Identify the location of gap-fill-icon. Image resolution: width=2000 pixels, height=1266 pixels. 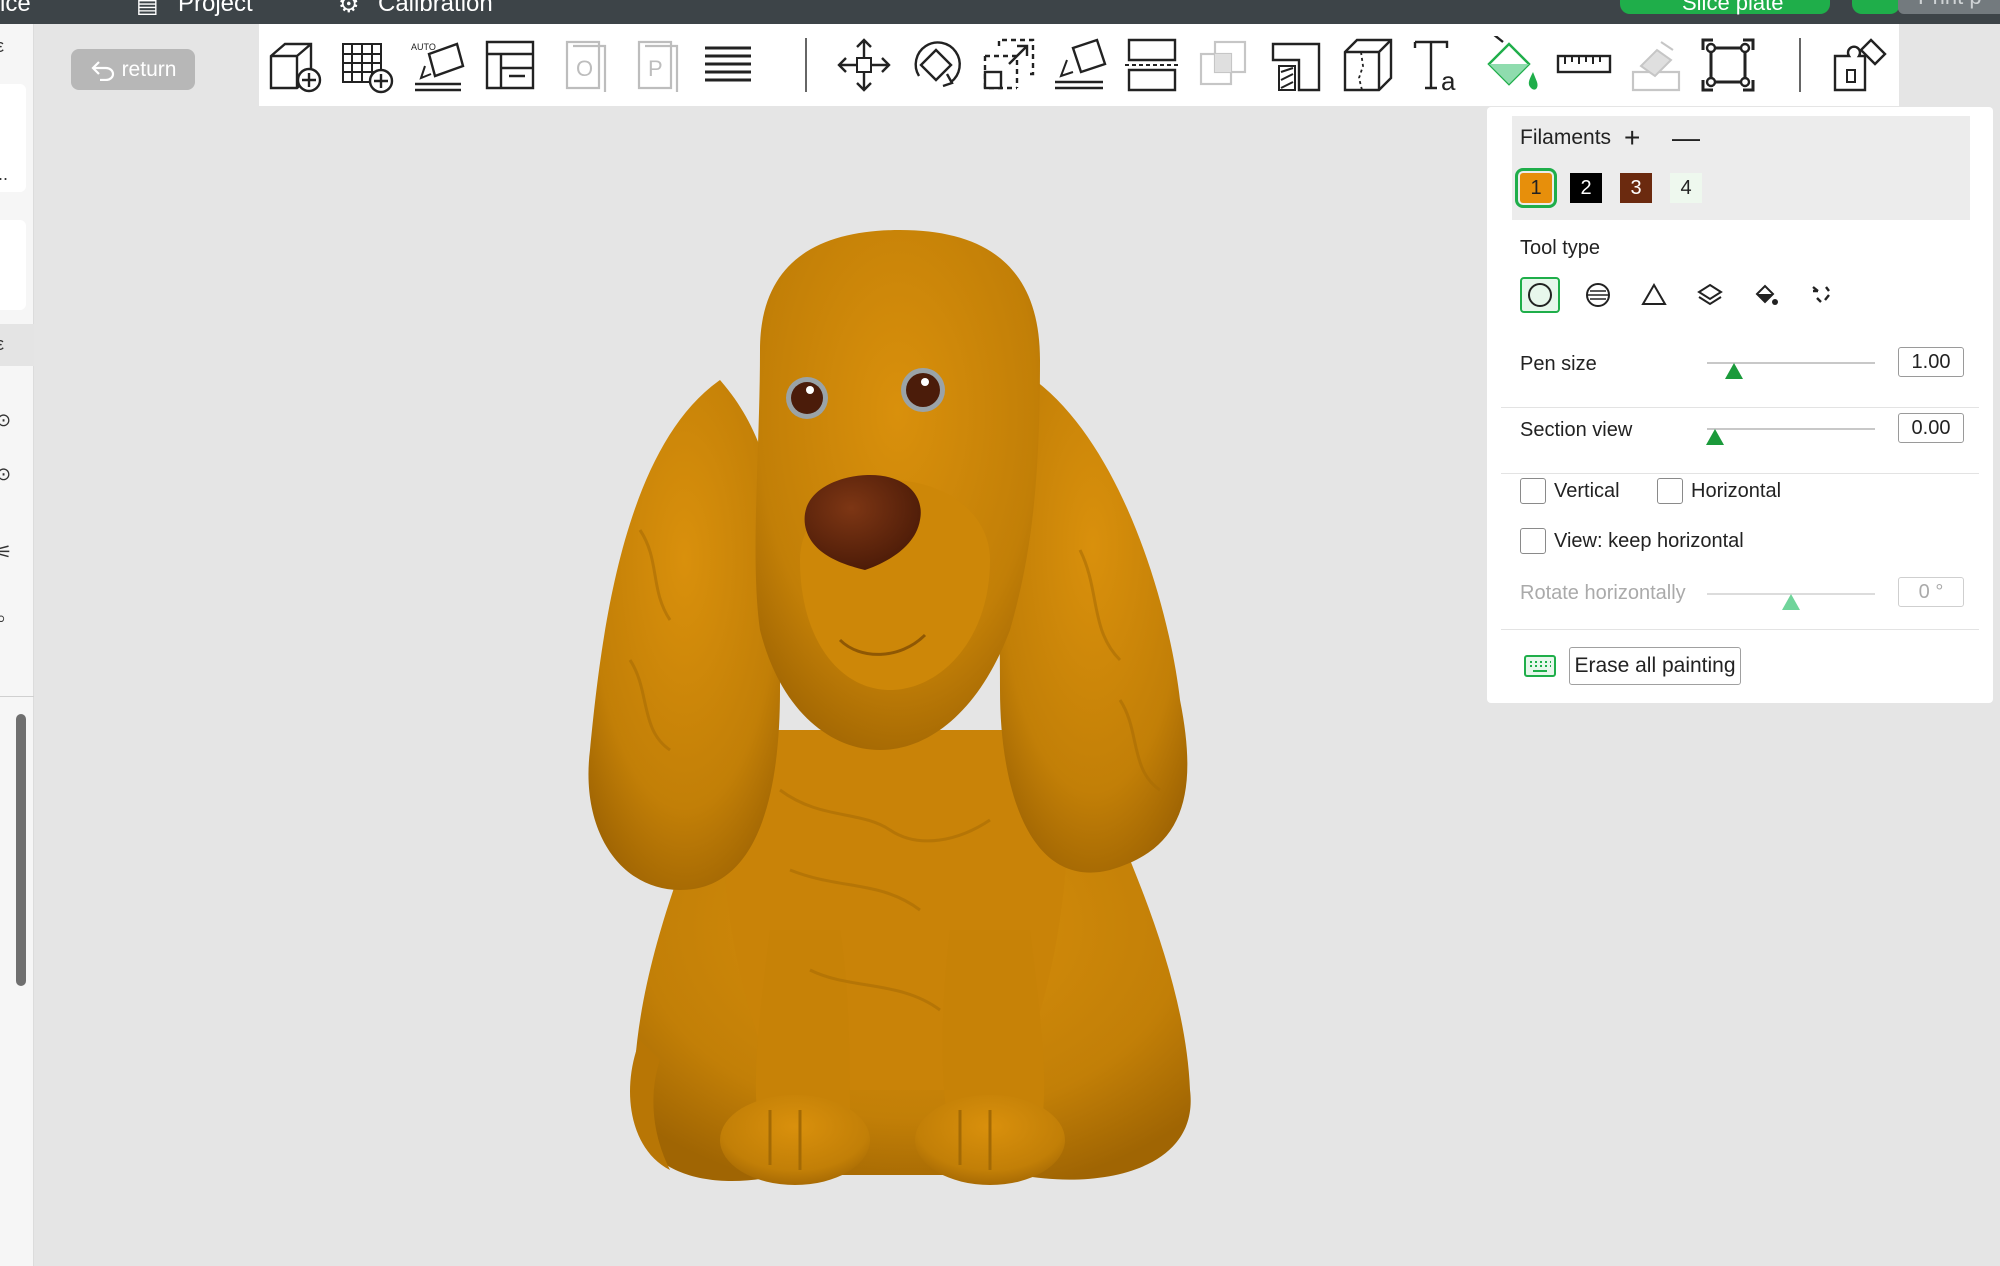
(1822, 295).